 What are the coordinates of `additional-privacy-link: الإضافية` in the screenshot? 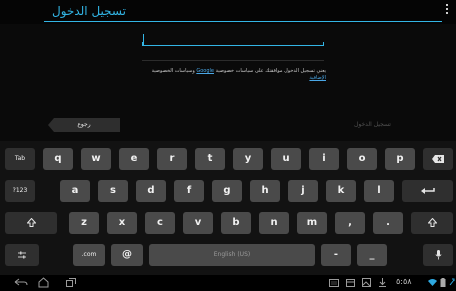 It's located at (317, 78).